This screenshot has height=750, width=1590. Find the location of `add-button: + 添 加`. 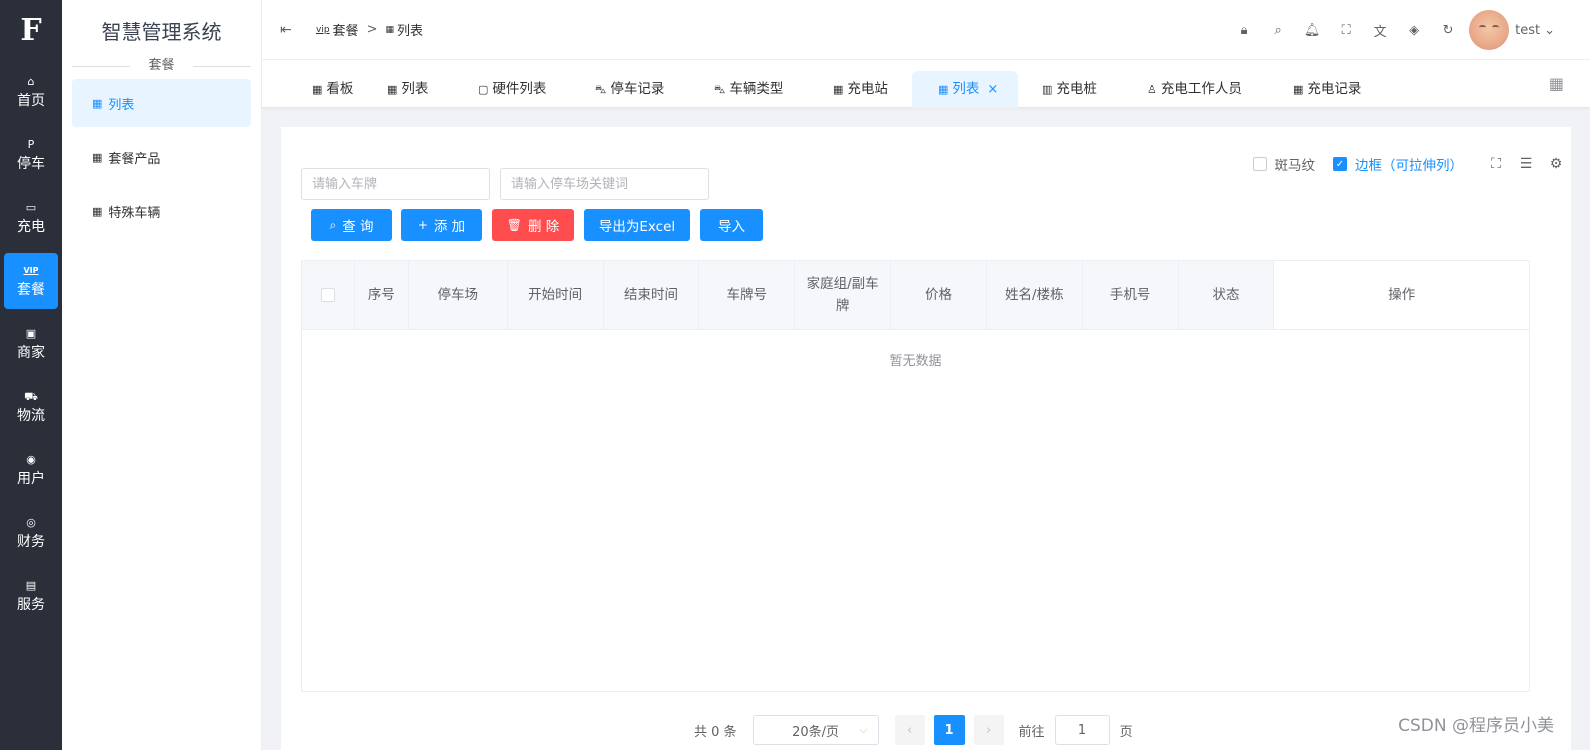

add-button: + 添 加 is located at coordinates (441, 225).